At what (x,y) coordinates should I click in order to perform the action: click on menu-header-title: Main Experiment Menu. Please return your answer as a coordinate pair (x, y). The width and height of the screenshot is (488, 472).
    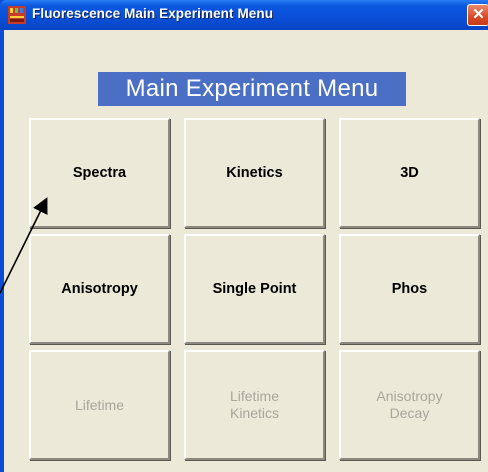
    Looking at the image, I should click on (252, 88).